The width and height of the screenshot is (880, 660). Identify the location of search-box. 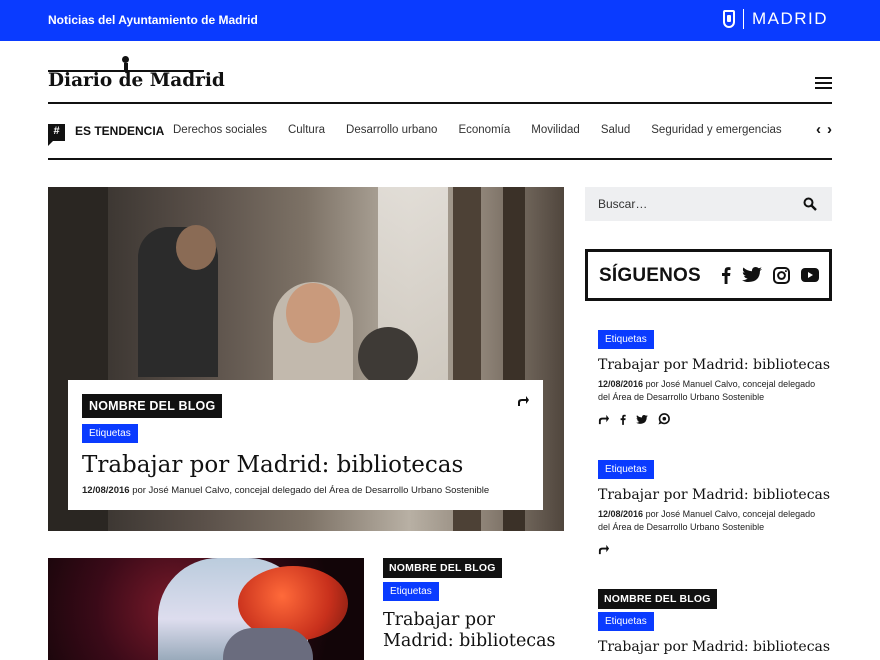
(708, 204).